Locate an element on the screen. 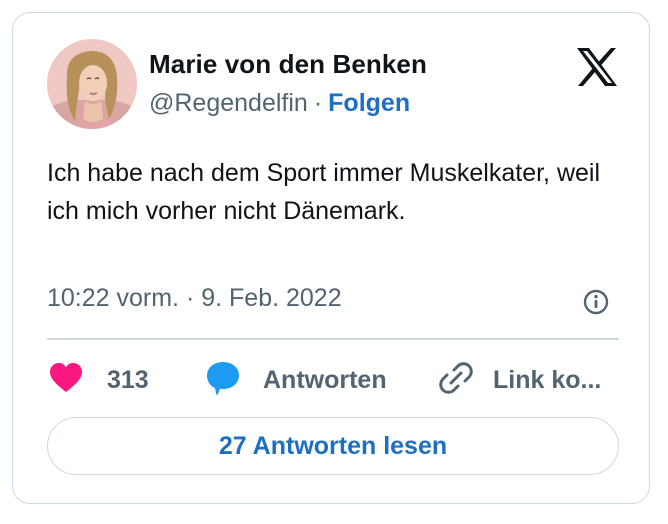  speech-bubble-icon is located at coordinates (223, 380).